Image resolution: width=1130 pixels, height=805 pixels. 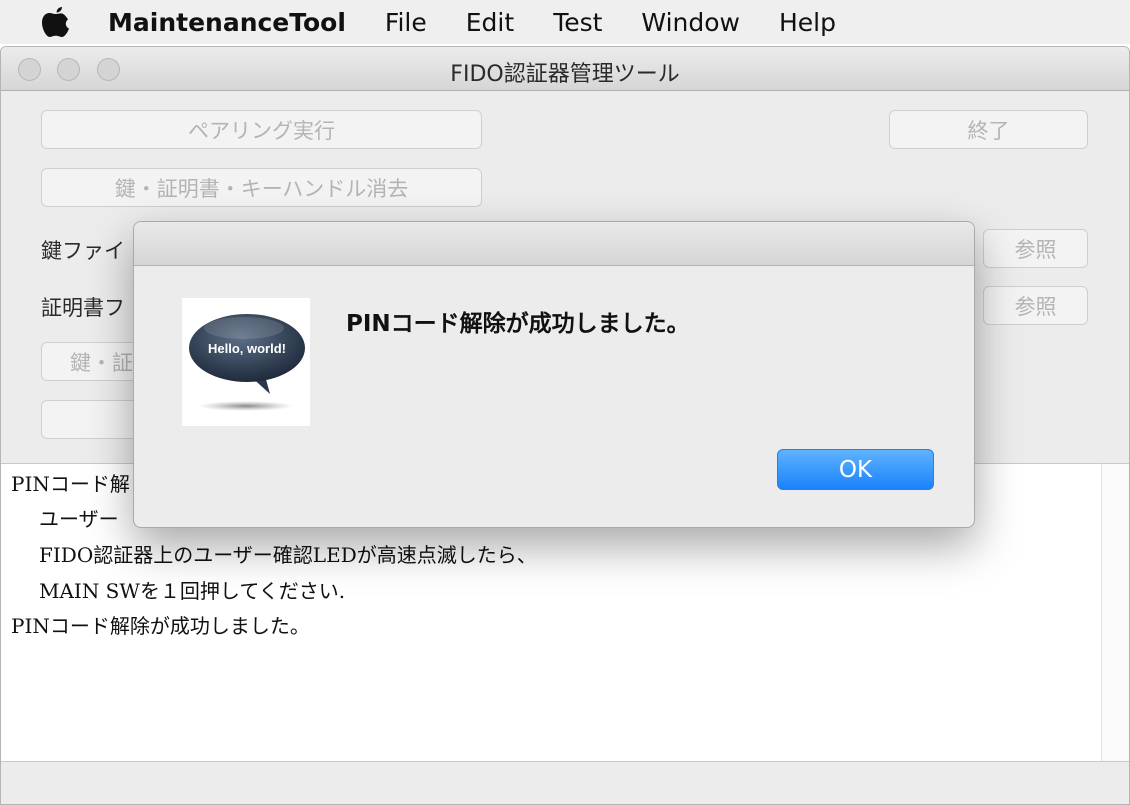 What do you see at coordinates (577, 22) in the screenshot?
I see `menu-test: Test` at bounding box center [577, 22].